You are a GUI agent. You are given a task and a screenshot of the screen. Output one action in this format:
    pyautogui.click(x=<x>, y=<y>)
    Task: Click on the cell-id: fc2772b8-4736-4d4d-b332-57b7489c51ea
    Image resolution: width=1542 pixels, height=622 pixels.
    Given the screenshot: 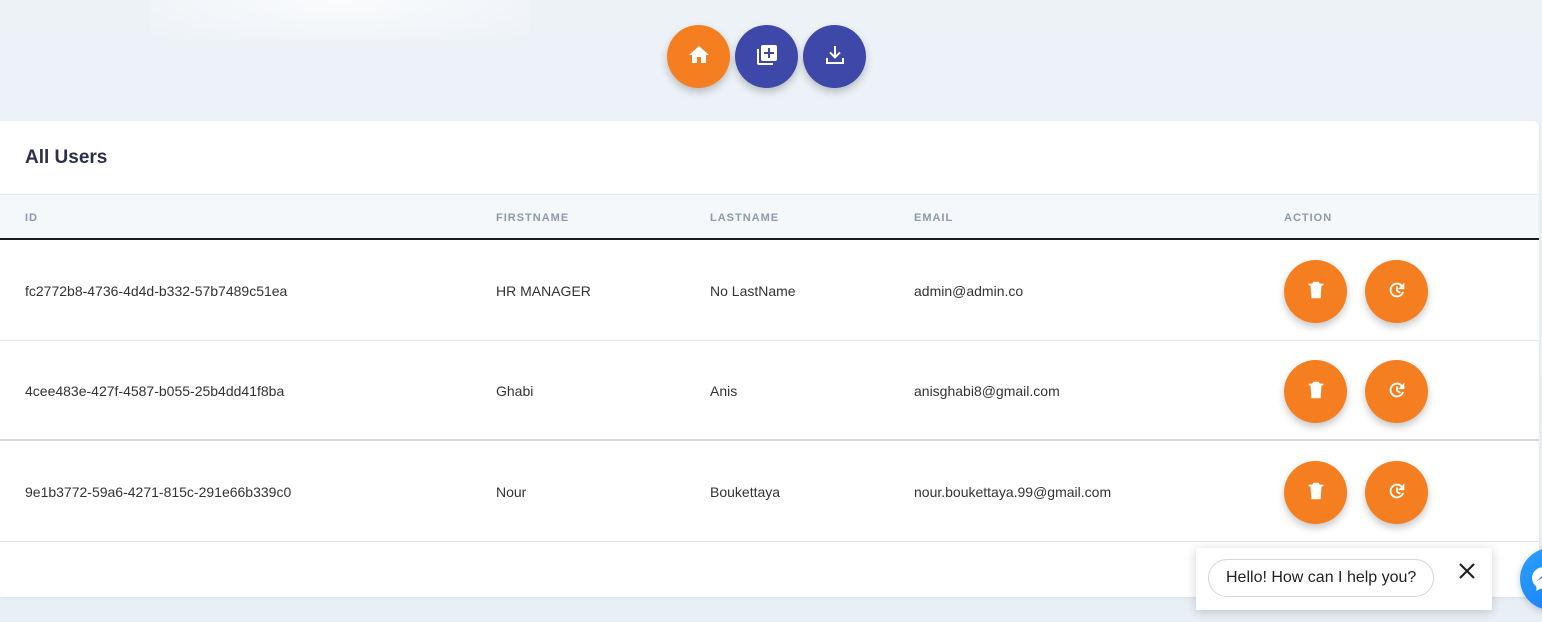 What is the action you would take?
    pyautogui.click(x=156, y=291)
    